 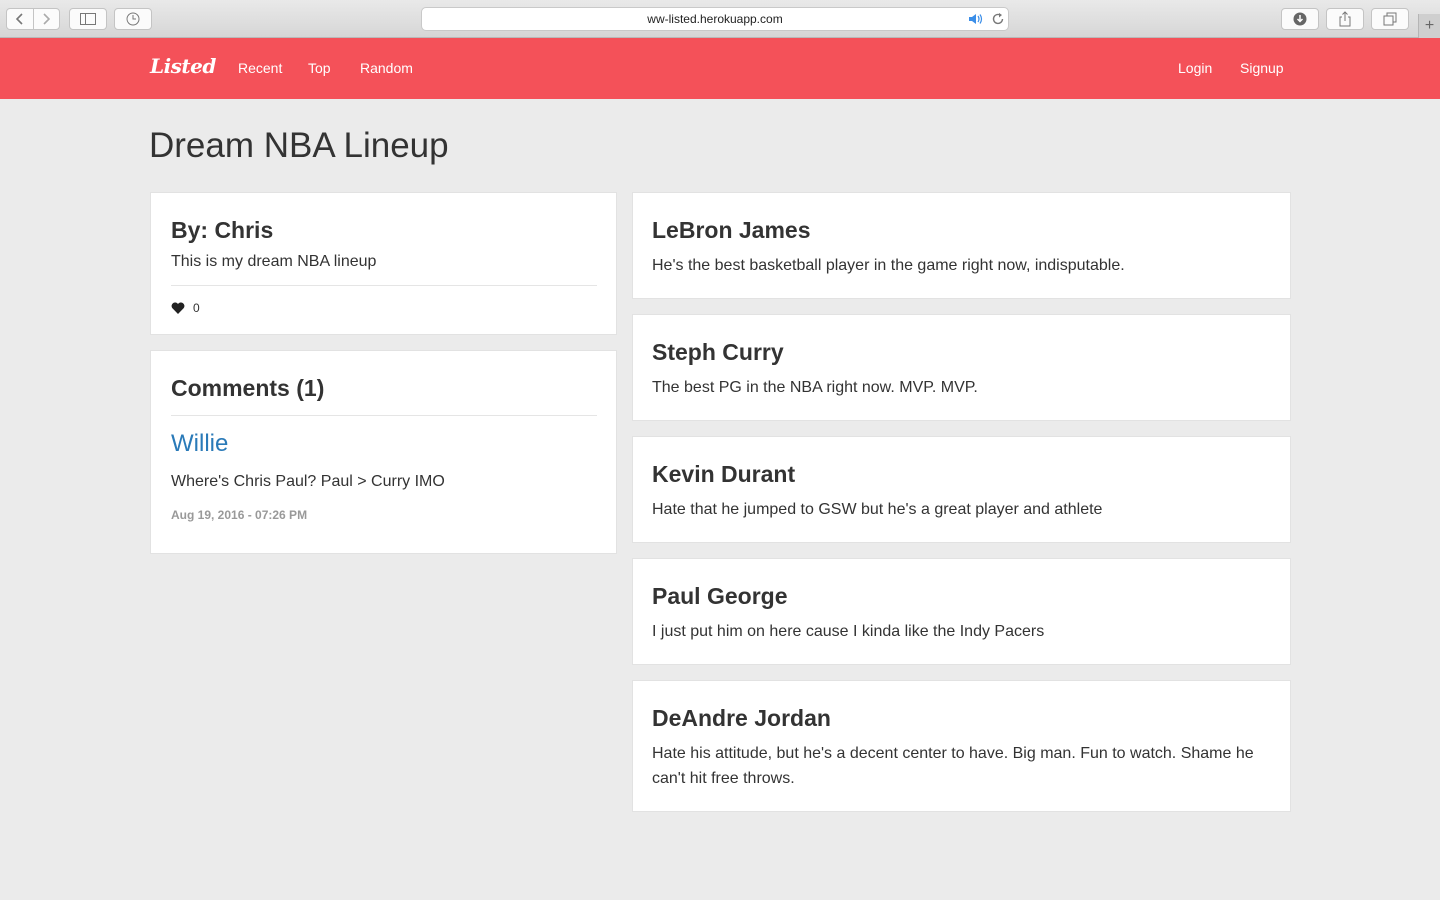 I want to click on item-name: DeAndre Jordan, so click(x=741, y=718).